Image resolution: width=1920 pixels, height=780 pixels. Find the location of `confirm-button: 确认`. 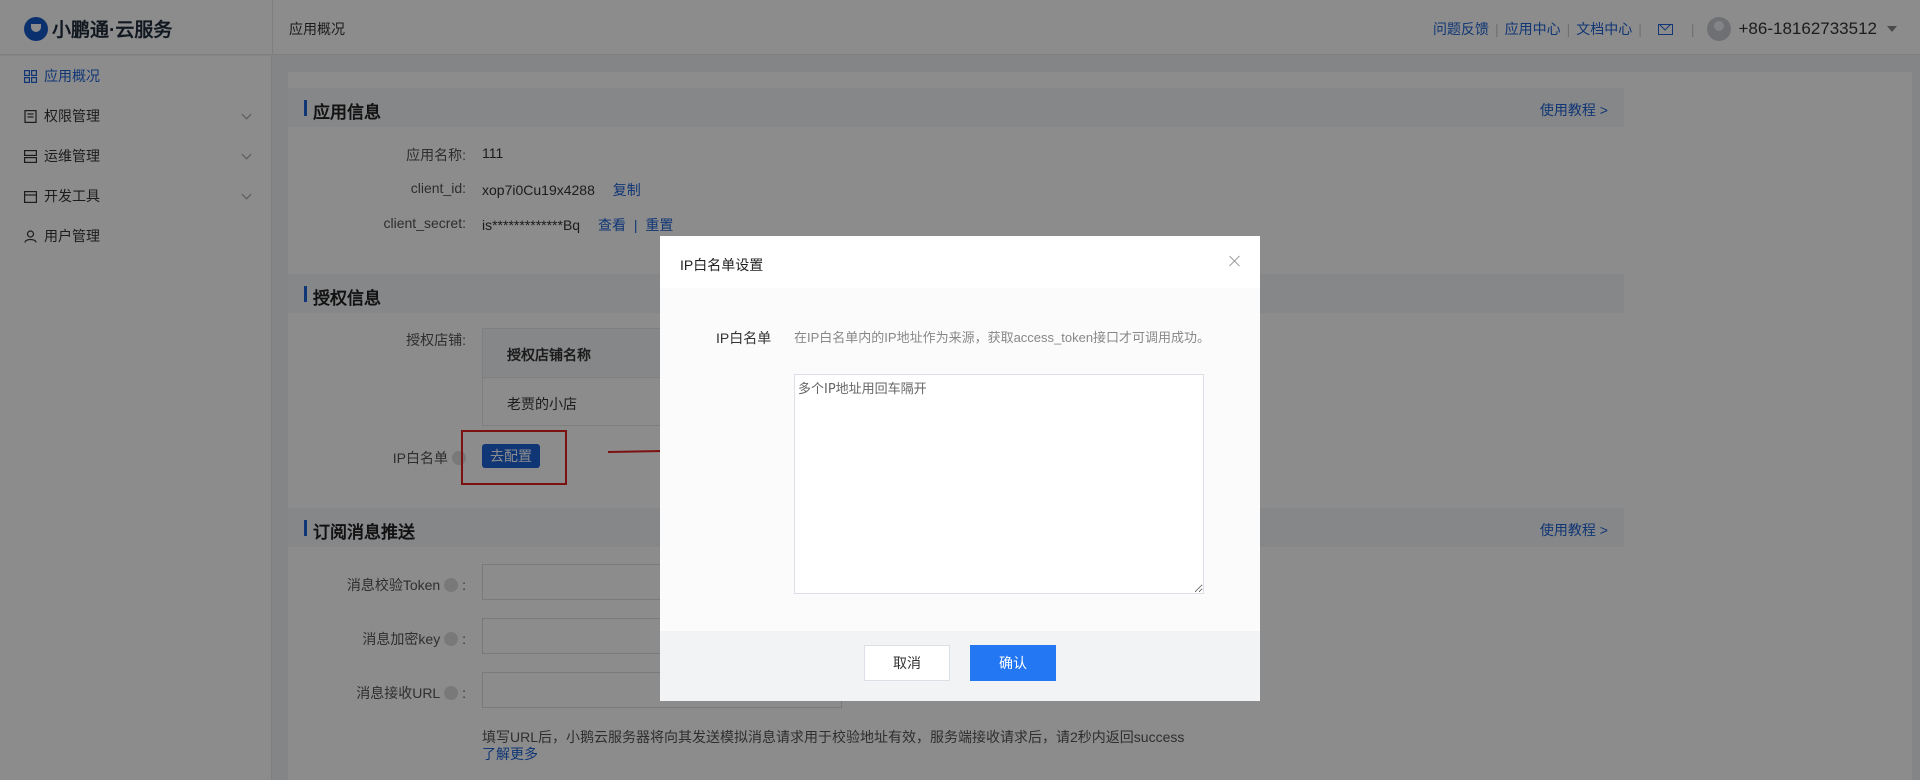

confirm-button: 确认 is located at coordinates (1013, 663).